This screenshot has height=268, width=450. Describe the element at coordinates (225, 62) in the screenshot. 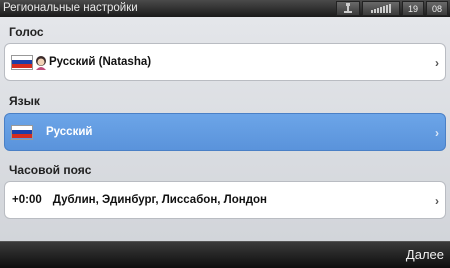

I see `voice-row: Русский (Natasha) ›` at that location.